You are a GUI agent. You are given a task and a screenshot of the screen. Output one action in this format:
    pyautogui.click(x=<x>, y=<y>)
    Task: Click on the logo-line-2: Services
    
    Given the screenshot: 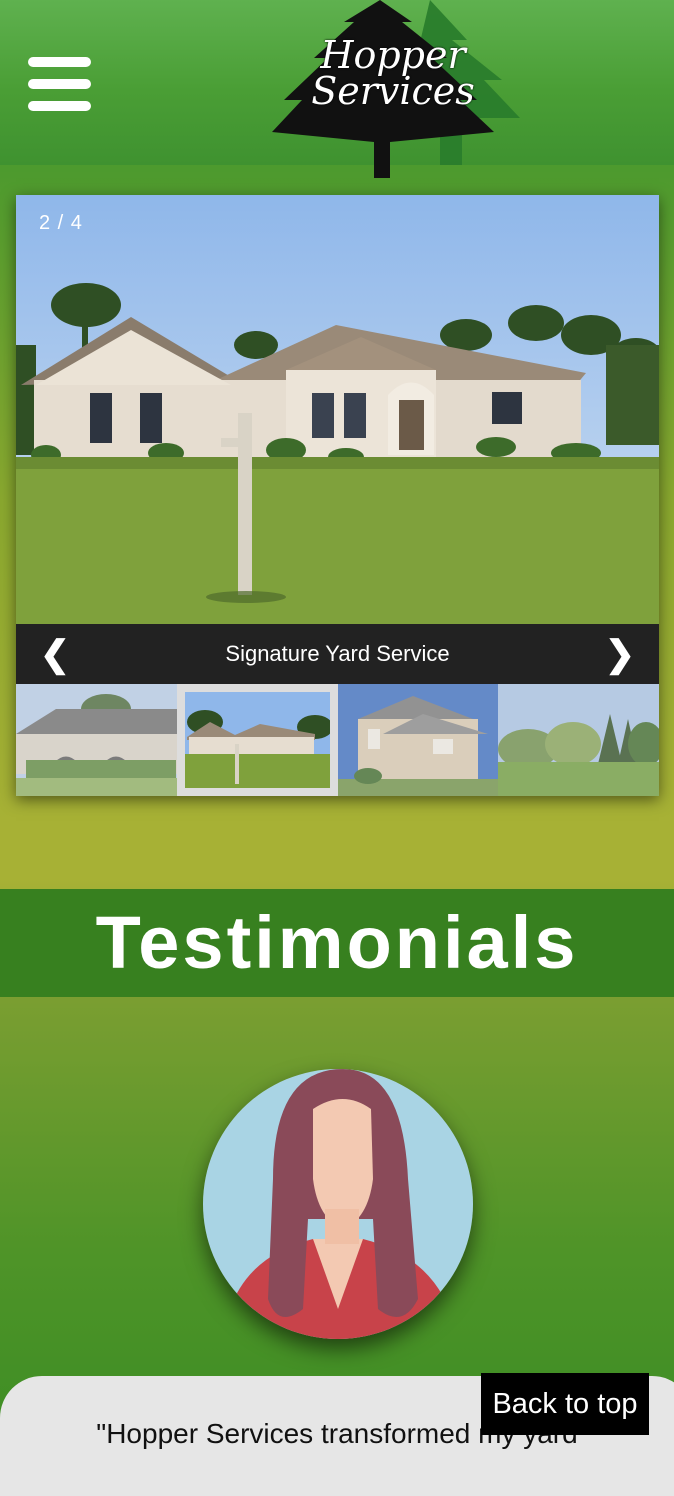 What is the action you would take?
    pyautogui.click(x=393, y=91)
    